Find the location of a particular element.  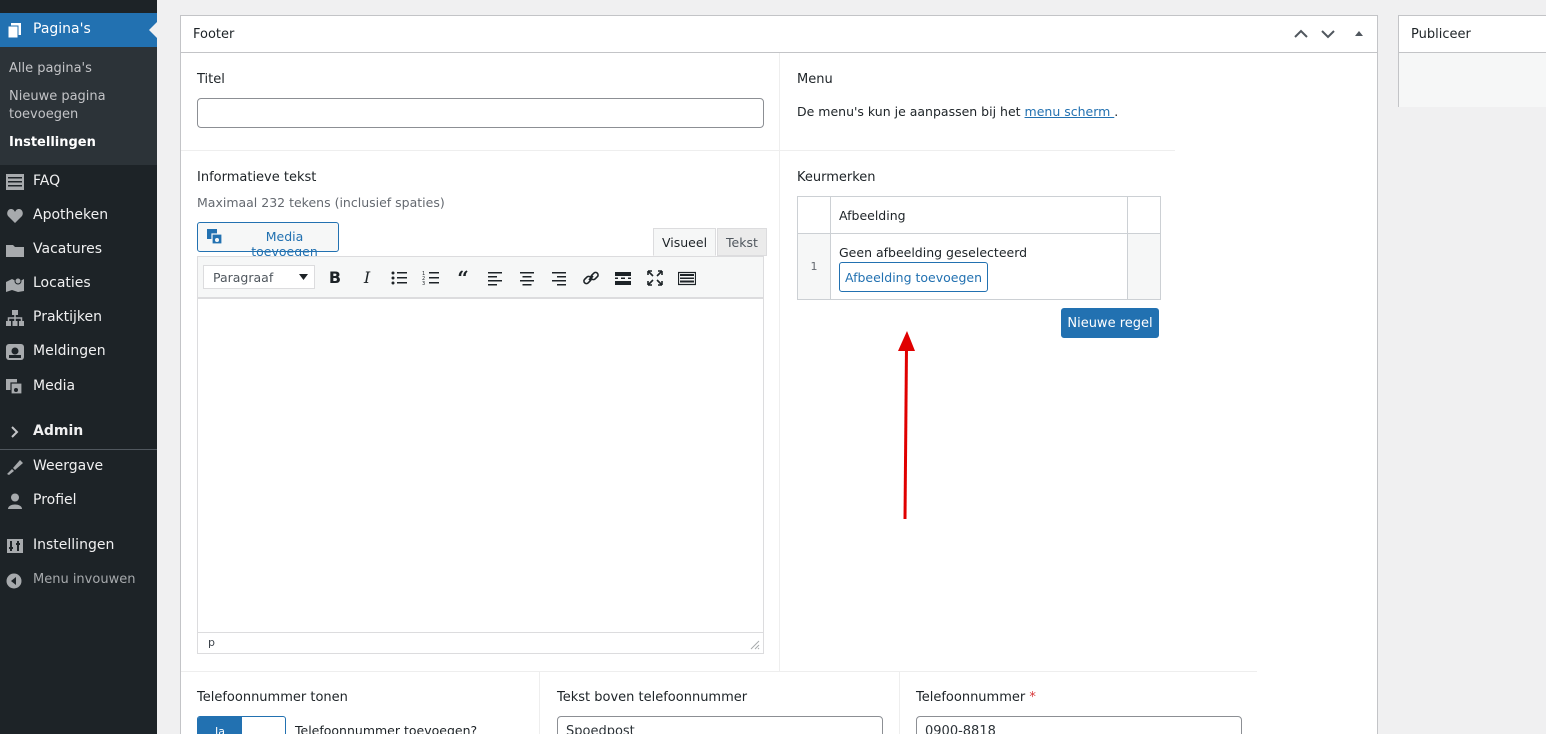

media-add-label: Media toevoegen is located at coordinates (284, 244).